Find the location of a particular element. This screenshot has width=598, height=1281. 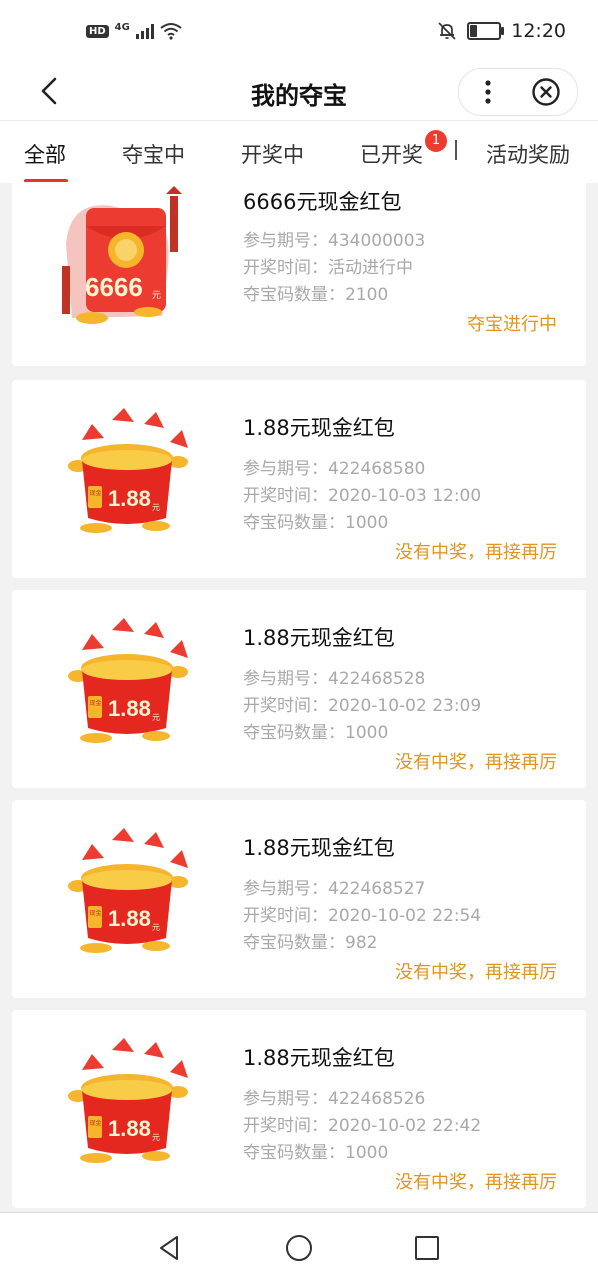

tab-all: 全部 is located at coordinates (45, 154).